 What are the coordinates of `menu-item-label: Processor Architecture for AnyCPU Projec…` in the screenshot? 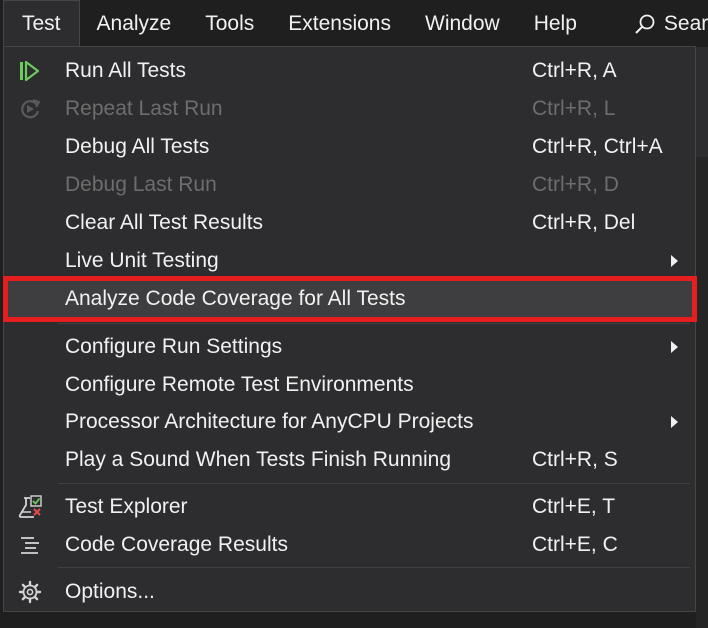 It's located at (269, 421).